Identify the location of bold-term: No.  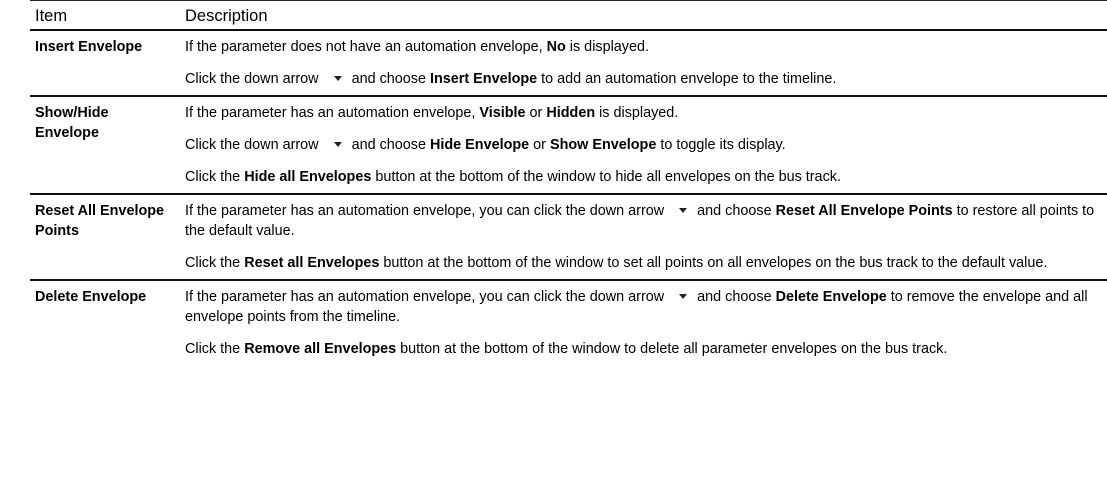
(556, 47).